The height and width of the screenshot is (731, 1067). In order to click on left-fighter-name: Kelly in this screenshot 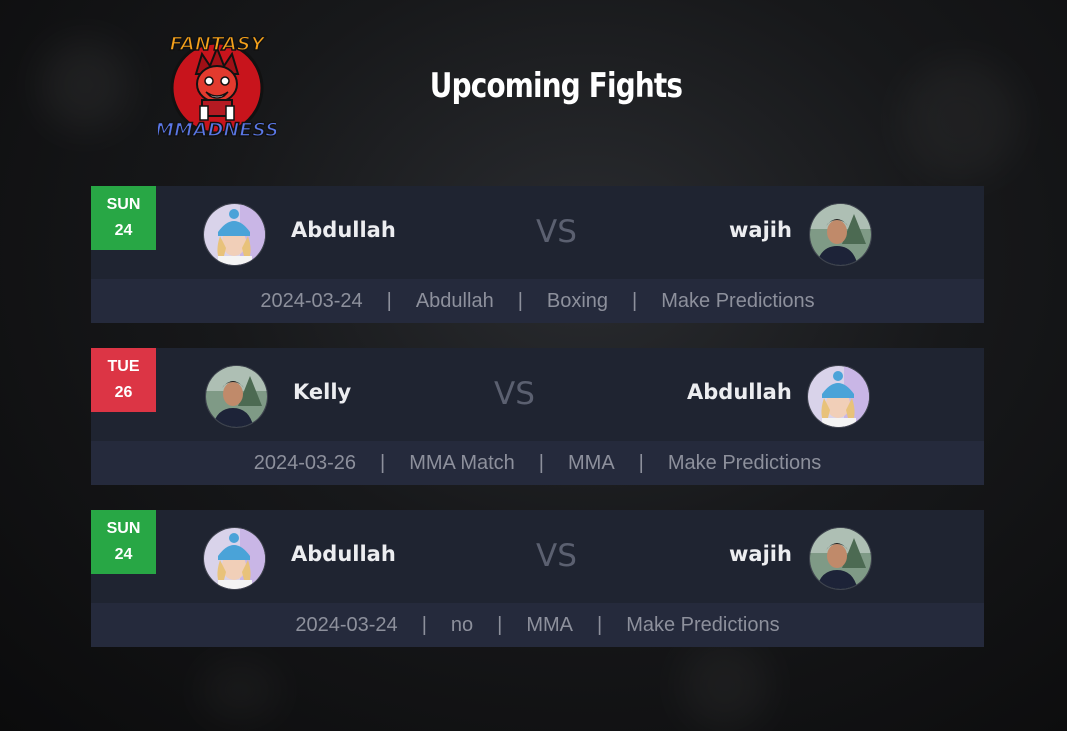, I will do `click(322, 392)`.